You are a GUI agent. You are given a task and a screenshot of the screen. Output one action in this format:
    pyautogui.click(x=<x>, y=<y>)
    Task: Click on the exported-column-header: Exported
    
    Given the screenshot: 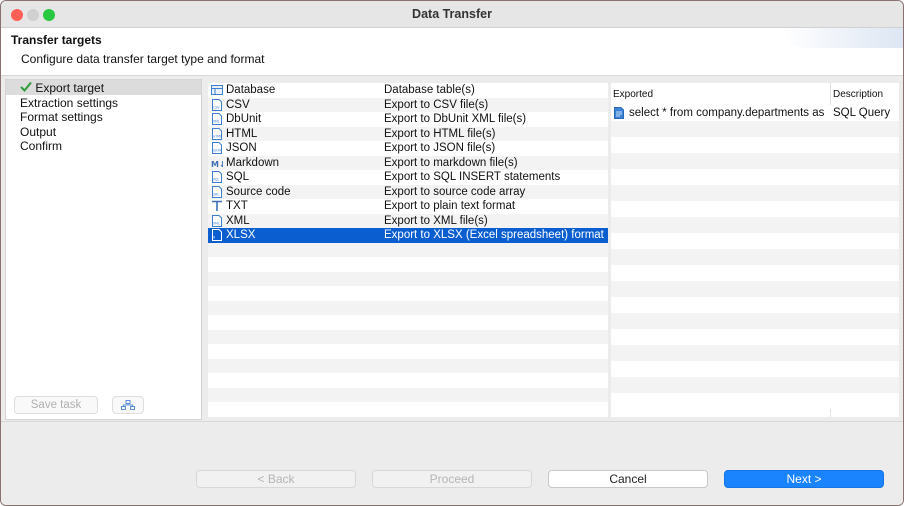 What is the action you would take?
    pyautogui.click(x=720, y=94)
    